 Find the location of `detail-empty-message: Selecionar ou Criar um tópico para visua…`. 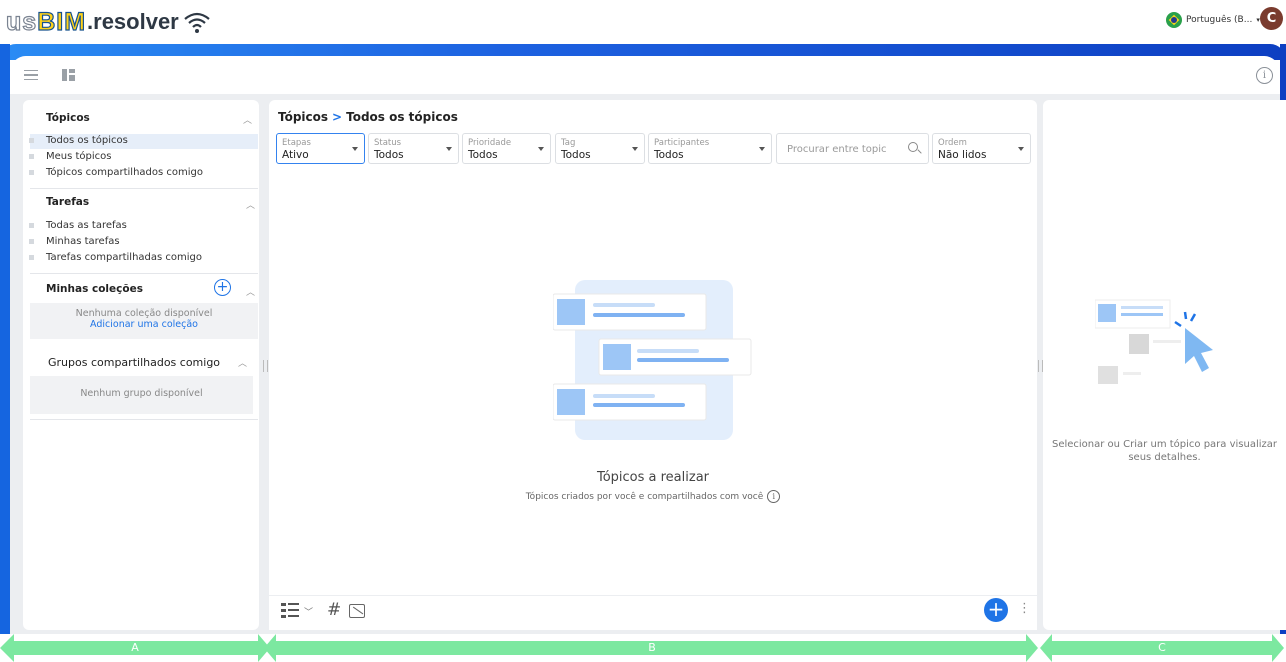

detail-empty-message: Selecionar ou Criar um tópico para visua… is located at coordinates (1164, 451).